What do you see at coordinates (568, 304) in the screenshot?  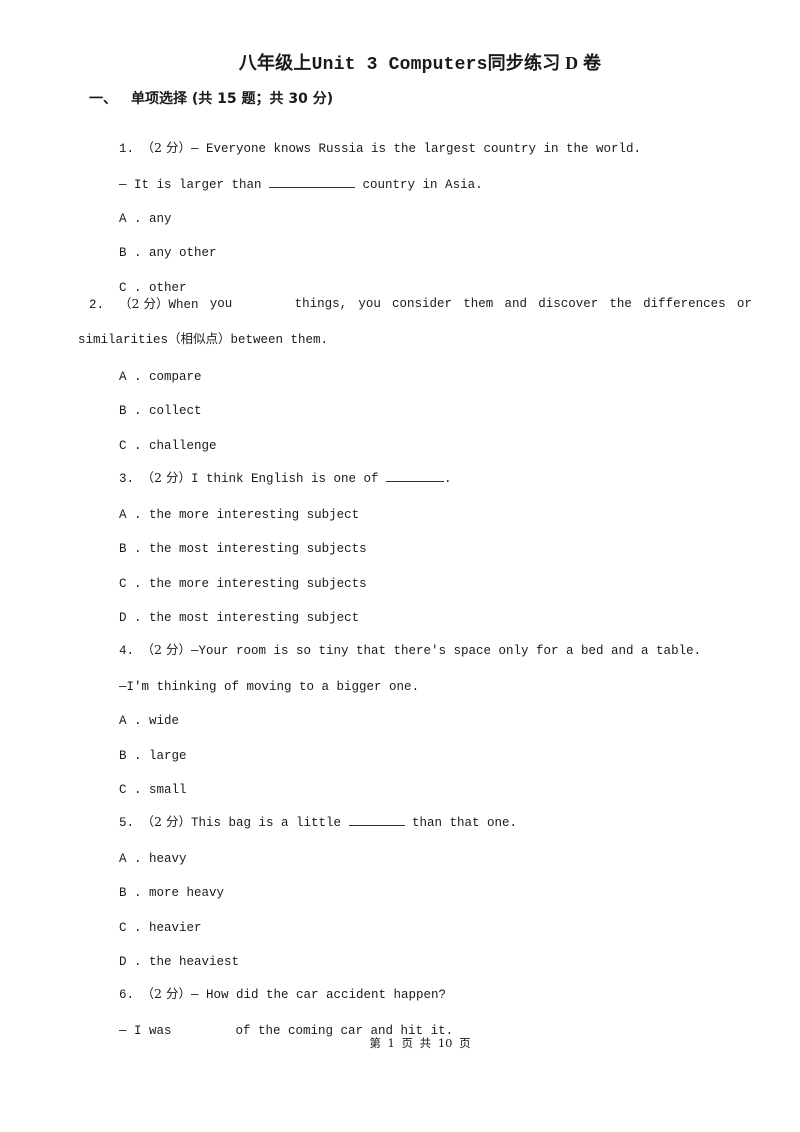 I see `question-word: discover` at bounding box center [568, 304].